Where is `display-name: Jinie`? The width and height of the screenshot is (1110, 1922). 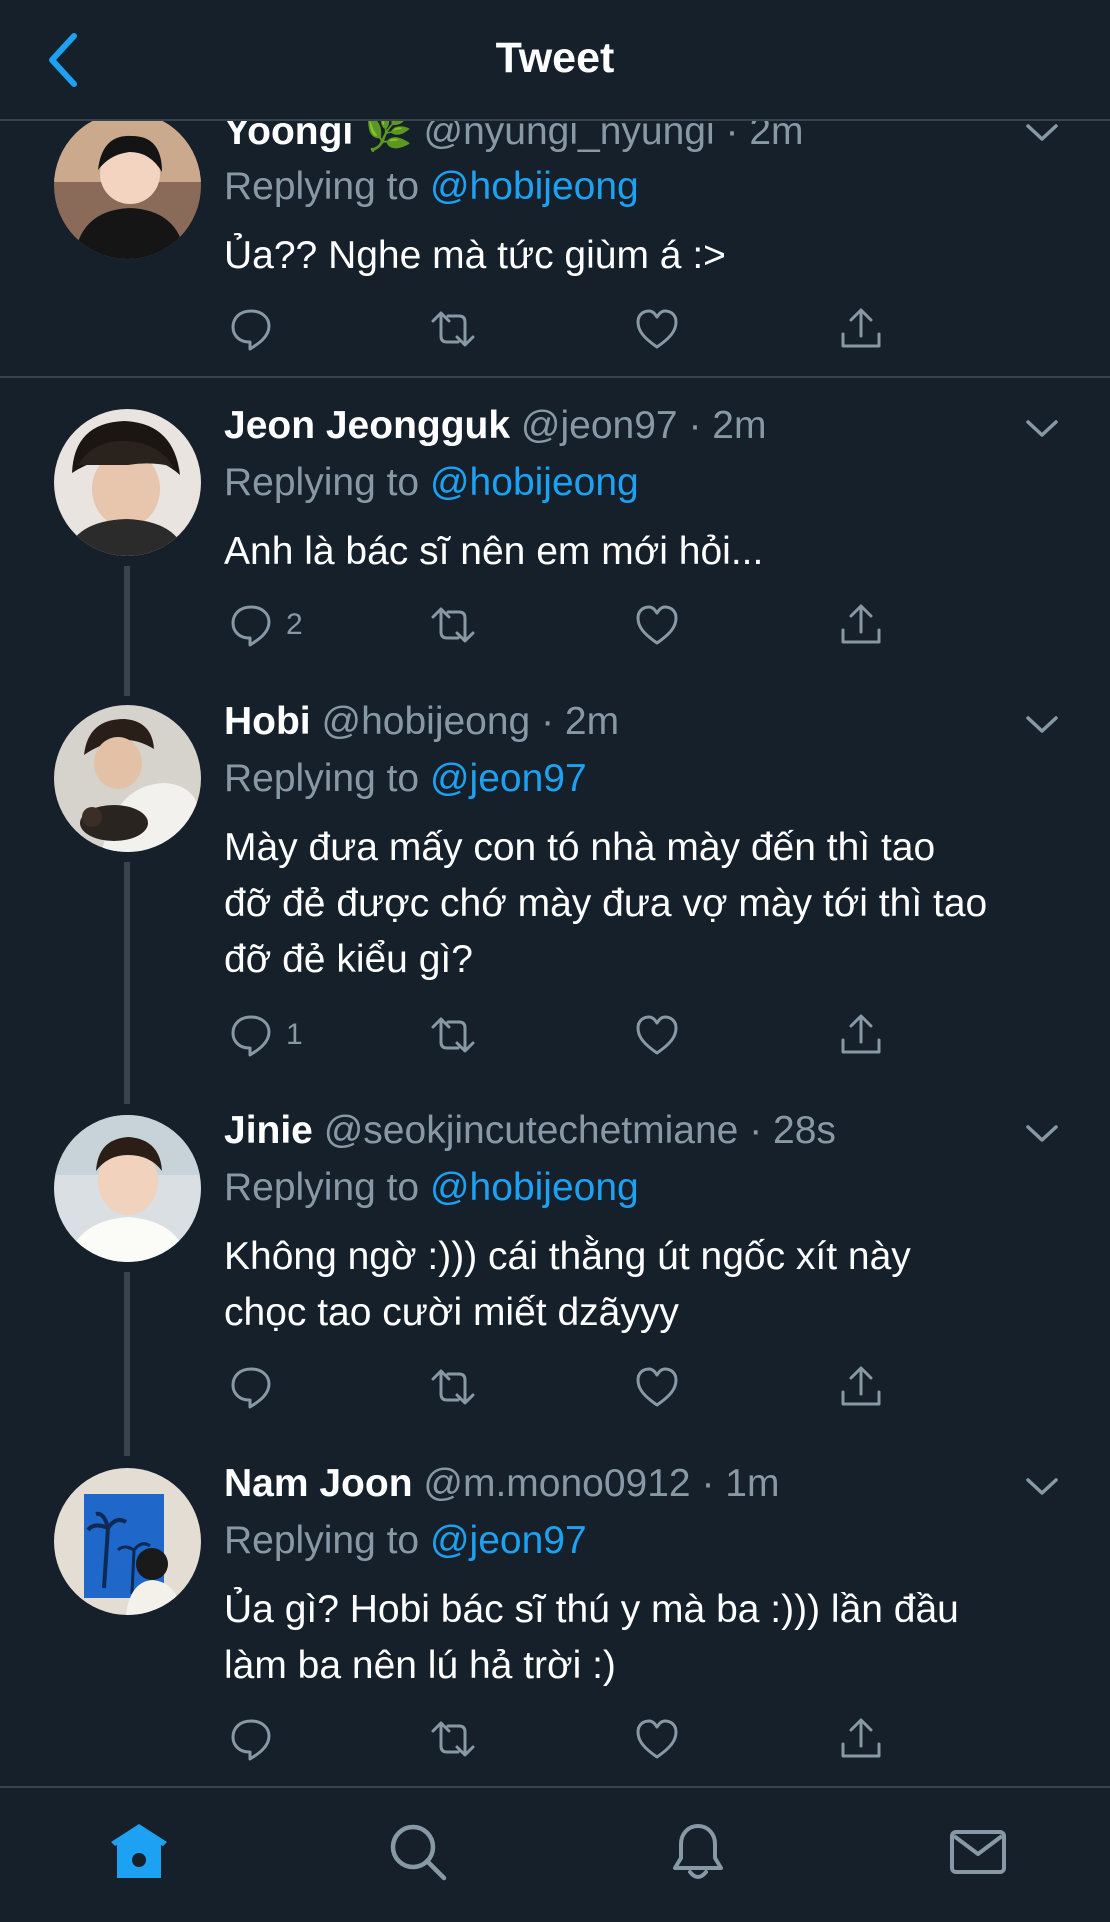
display-name: Jinie is located at coordinates (268, 1130).